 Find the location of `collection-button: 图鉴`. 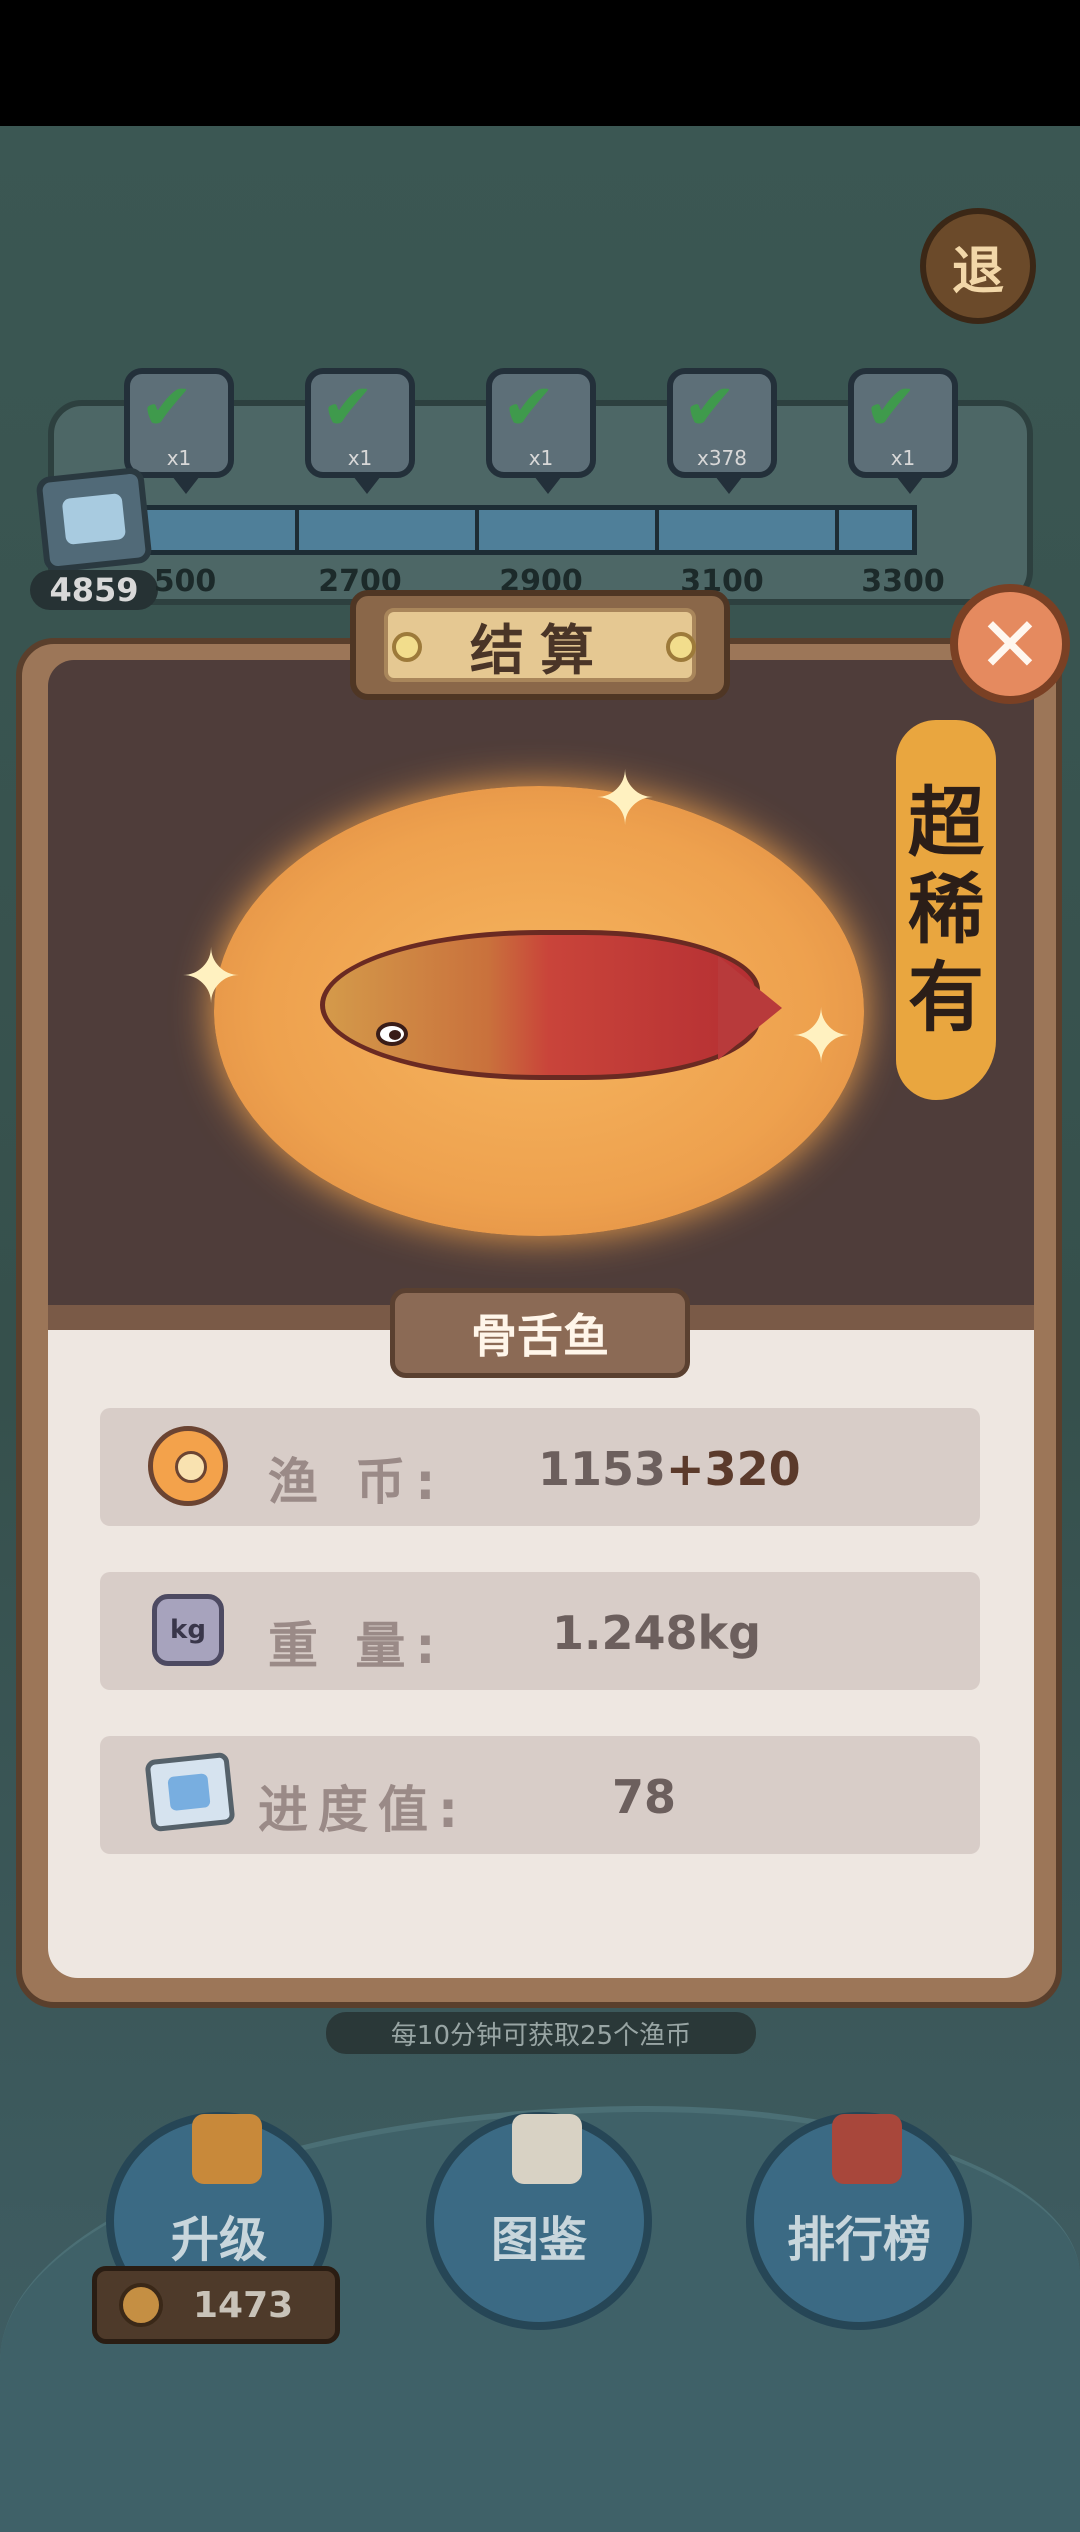

collection-button: 图鉴 is located at coordinates (539, 2221).